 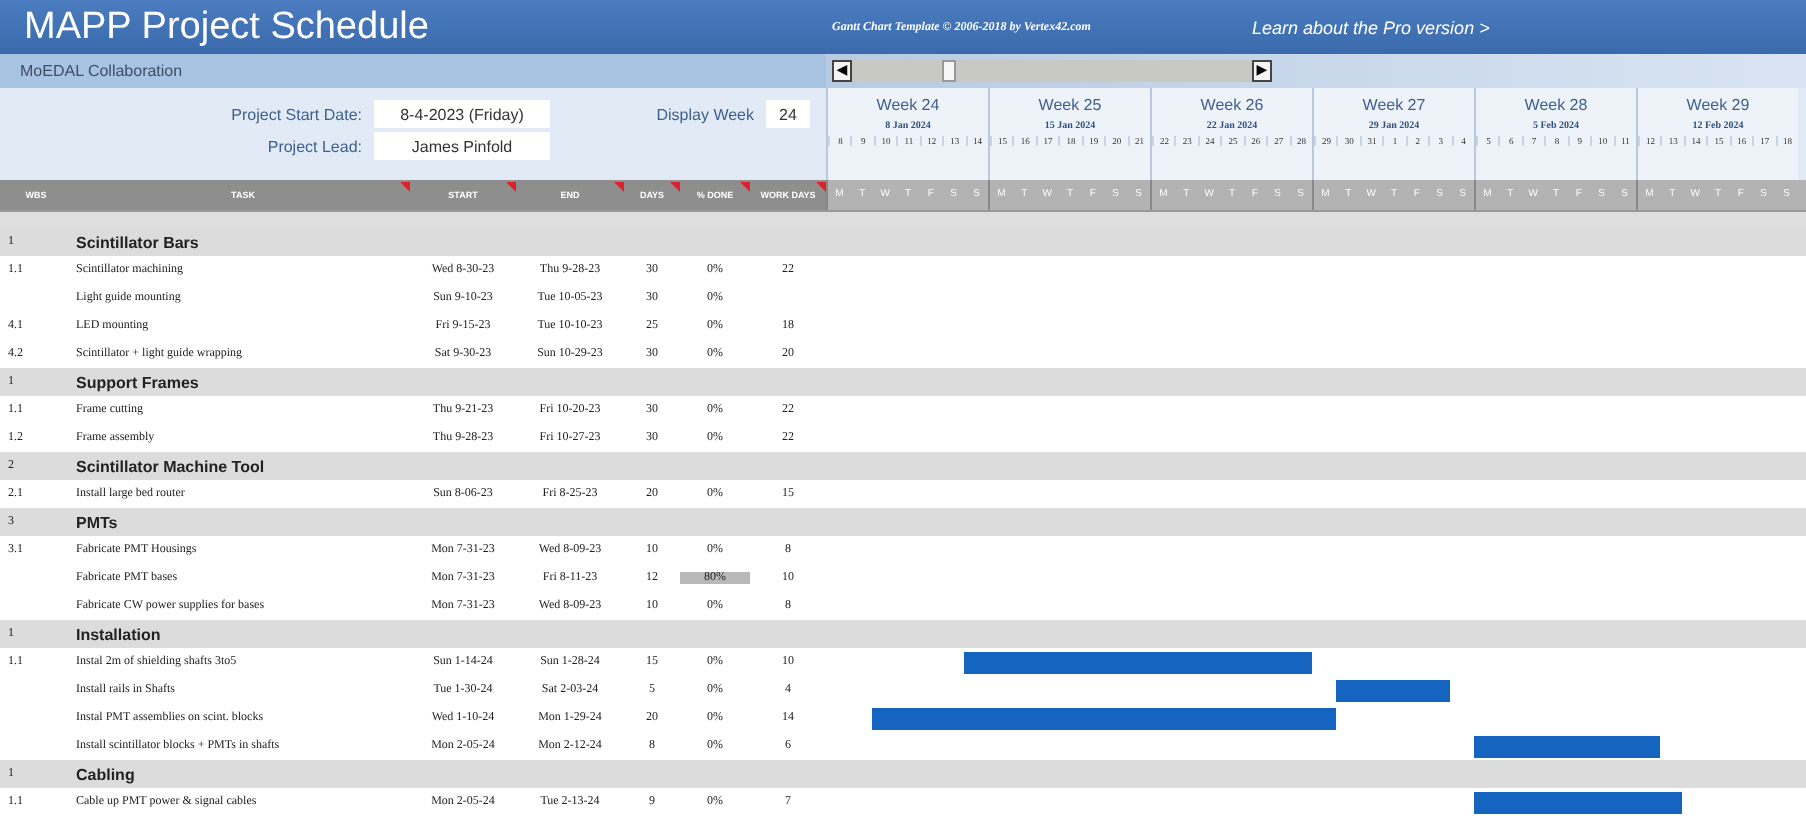 What do you see at coordinates (1232, 105) in the screenshot?
I see `week-label: Week 26` at bounding box center [1232, 105].